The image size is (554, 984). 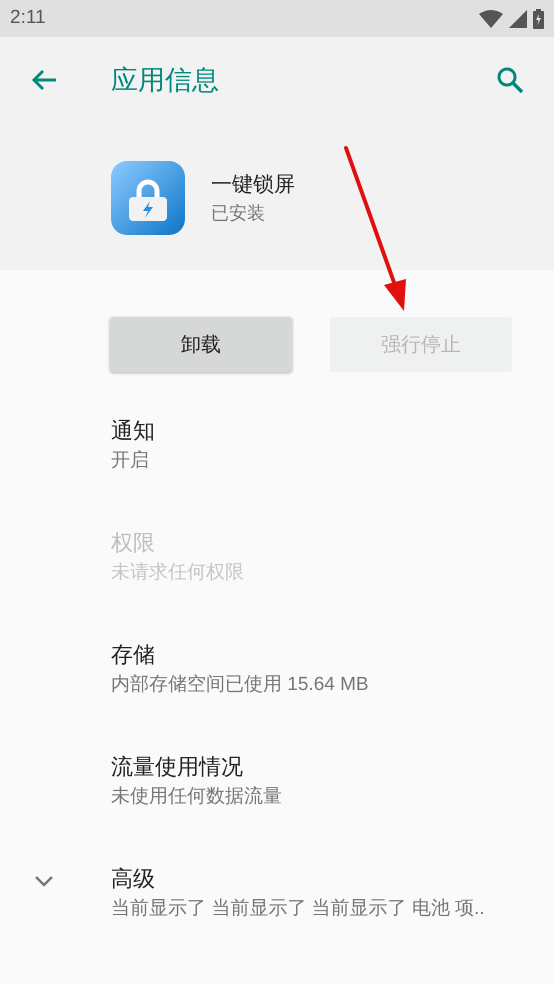 I want to click on setting-summary: 内部存储空间已使用 15.64 MB, so click(x=240, y=685).